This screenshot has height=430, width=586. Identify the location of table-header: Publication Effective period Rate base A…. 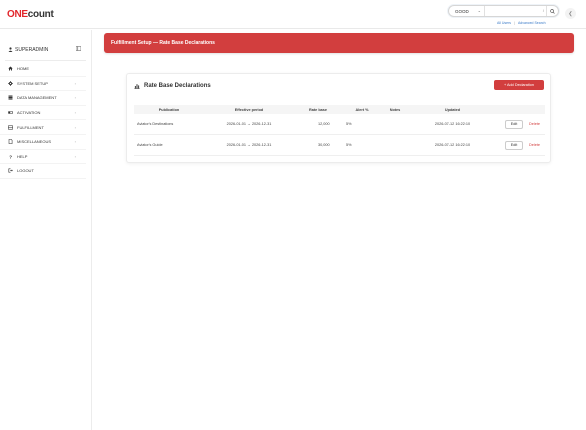
(339, 109).